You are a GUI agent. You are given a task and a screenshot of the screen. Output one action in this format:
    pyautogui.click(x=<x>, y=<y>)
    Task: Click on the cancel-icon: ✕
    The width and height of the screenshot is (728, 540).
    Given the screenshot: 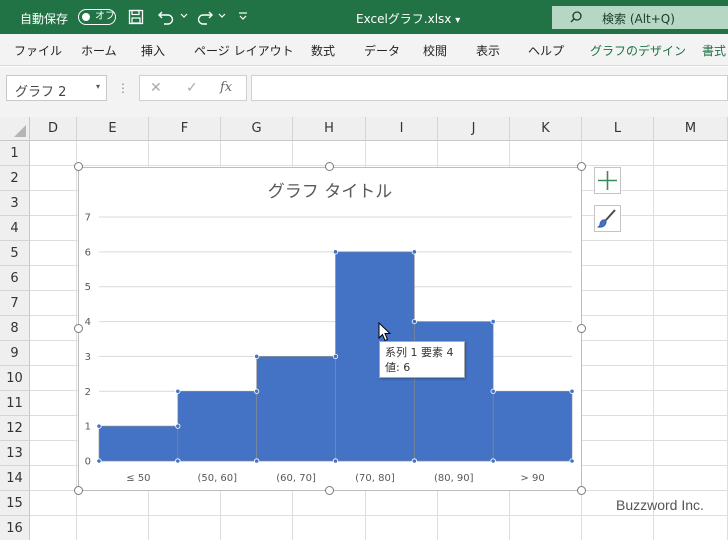 What is the action you would take?
    pyautogui.click(x=156, y=88)
    